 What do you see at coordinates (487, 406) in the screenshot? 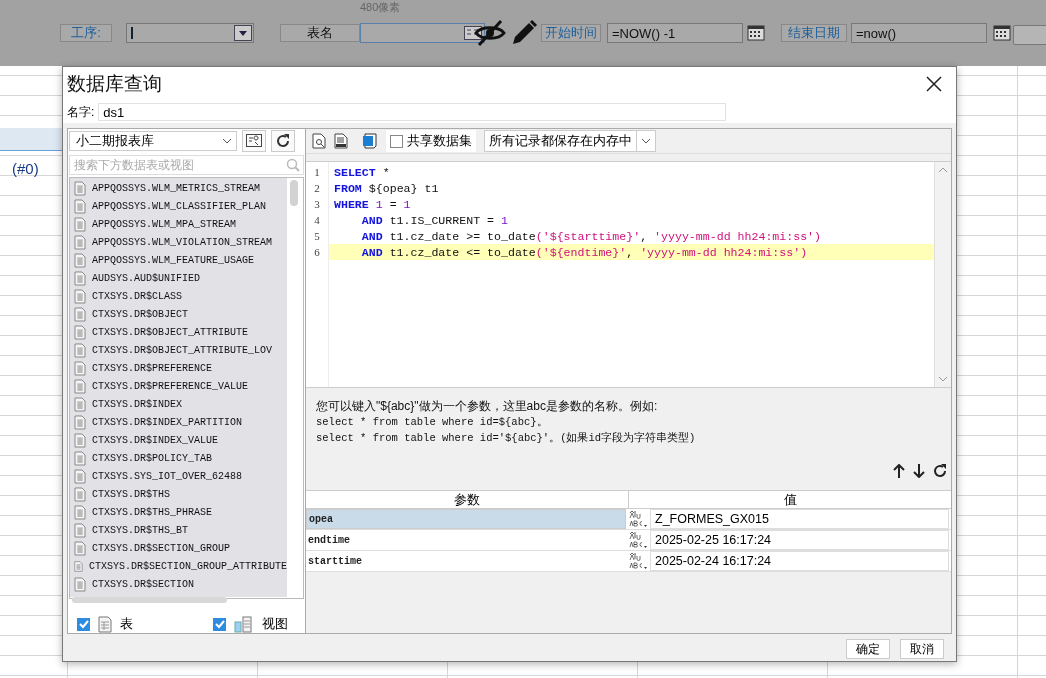
I see `help-text: 您可以键入"${abc}"做为一个参数，这里abc是参数的名称。例如:` at bounding box center [487, 406].